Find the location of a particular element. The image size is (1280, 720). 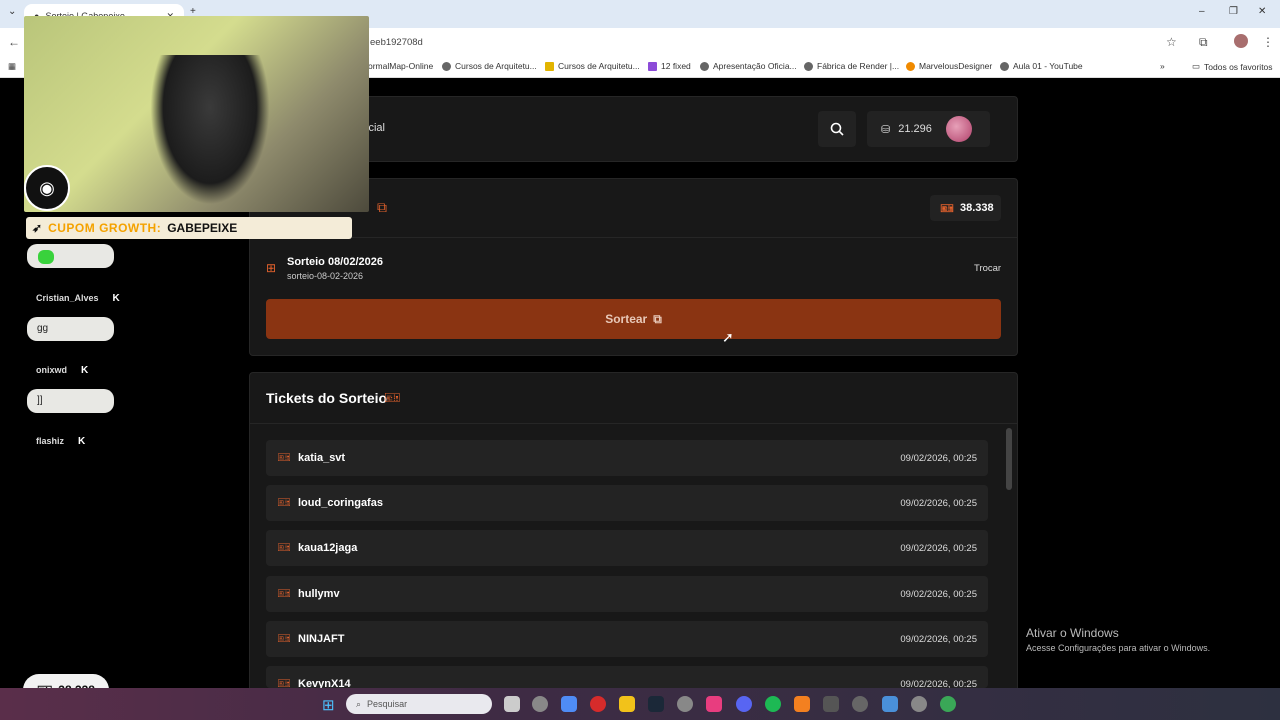

bookmark-item: ormalMap-Online is located at coordinates (400, 66).